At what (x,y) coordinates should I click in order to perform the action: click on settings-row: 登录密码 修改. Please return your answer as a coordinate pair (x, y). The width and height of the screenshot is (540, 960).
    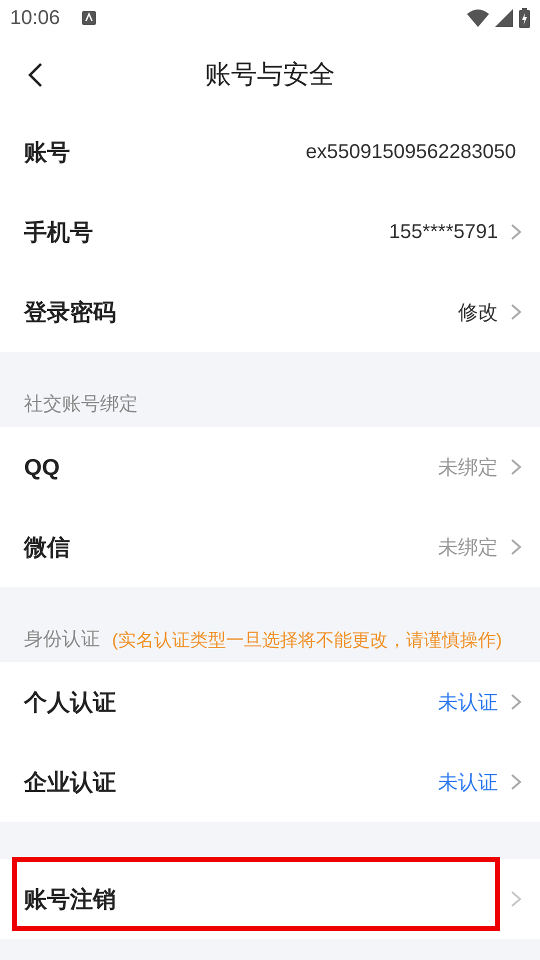
    Looking at the image, I should click on (270, 312).